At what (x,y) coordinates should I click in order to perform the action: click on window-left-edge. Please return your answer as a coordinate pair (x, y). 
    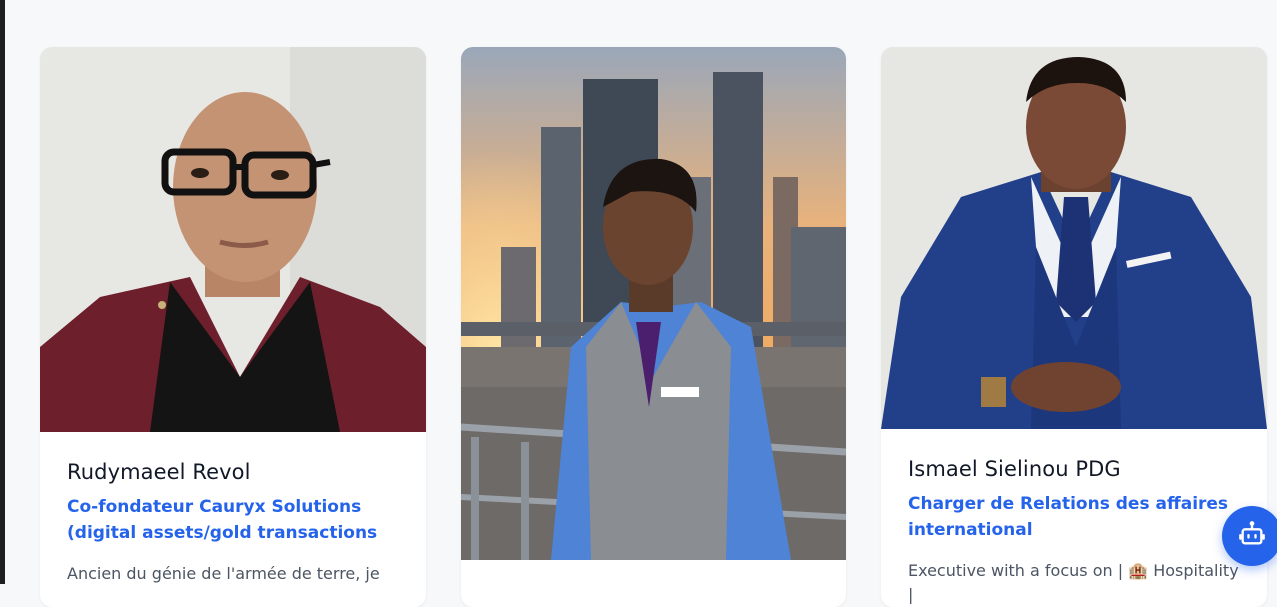
    Looking at the image, I should click on (2, 292).